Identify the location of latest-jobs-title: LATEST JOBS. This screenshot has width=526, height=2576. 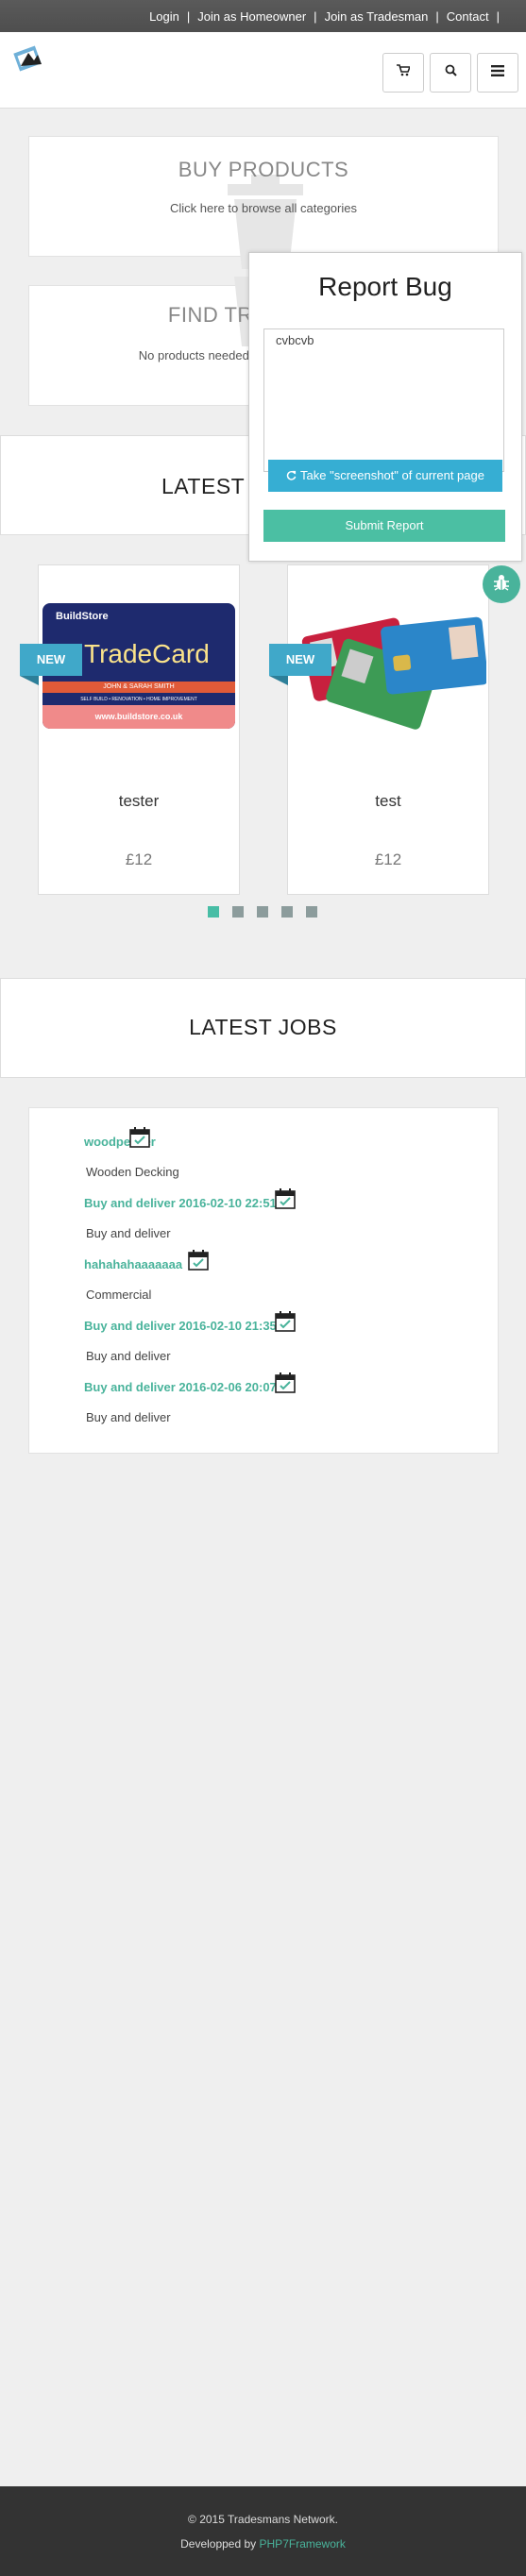
(263, 1027).